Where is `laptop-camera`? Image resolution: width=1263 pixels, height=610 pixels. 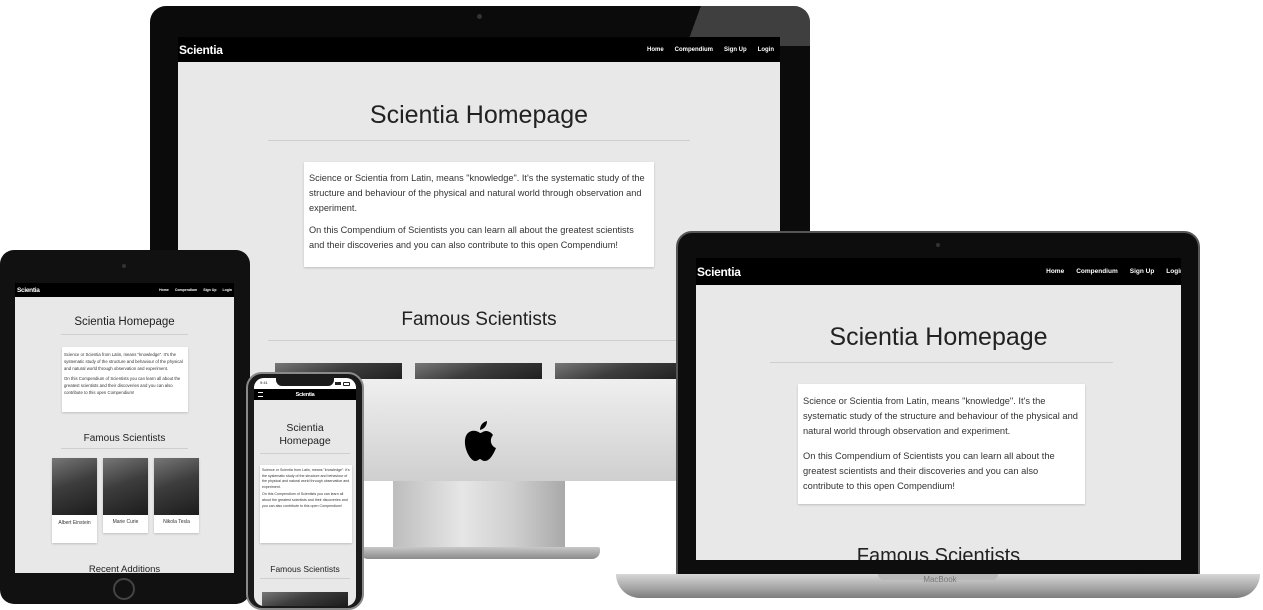 laptop-camera is located at coordinates (938, 245).